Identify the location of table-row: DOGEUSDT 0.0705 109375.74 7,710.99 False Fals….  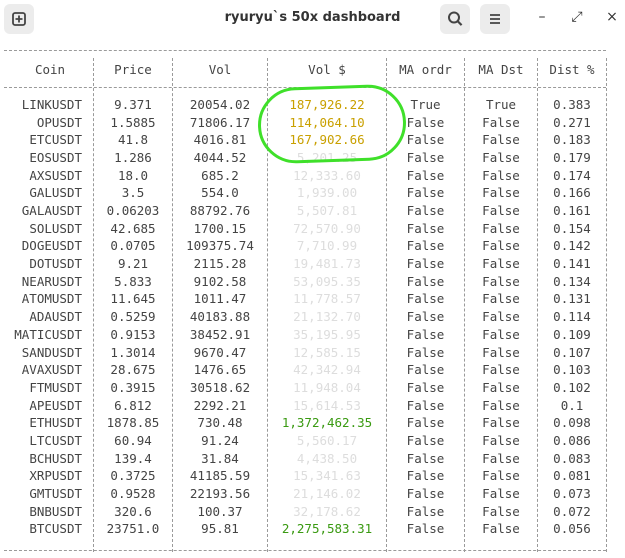
(312, 247).